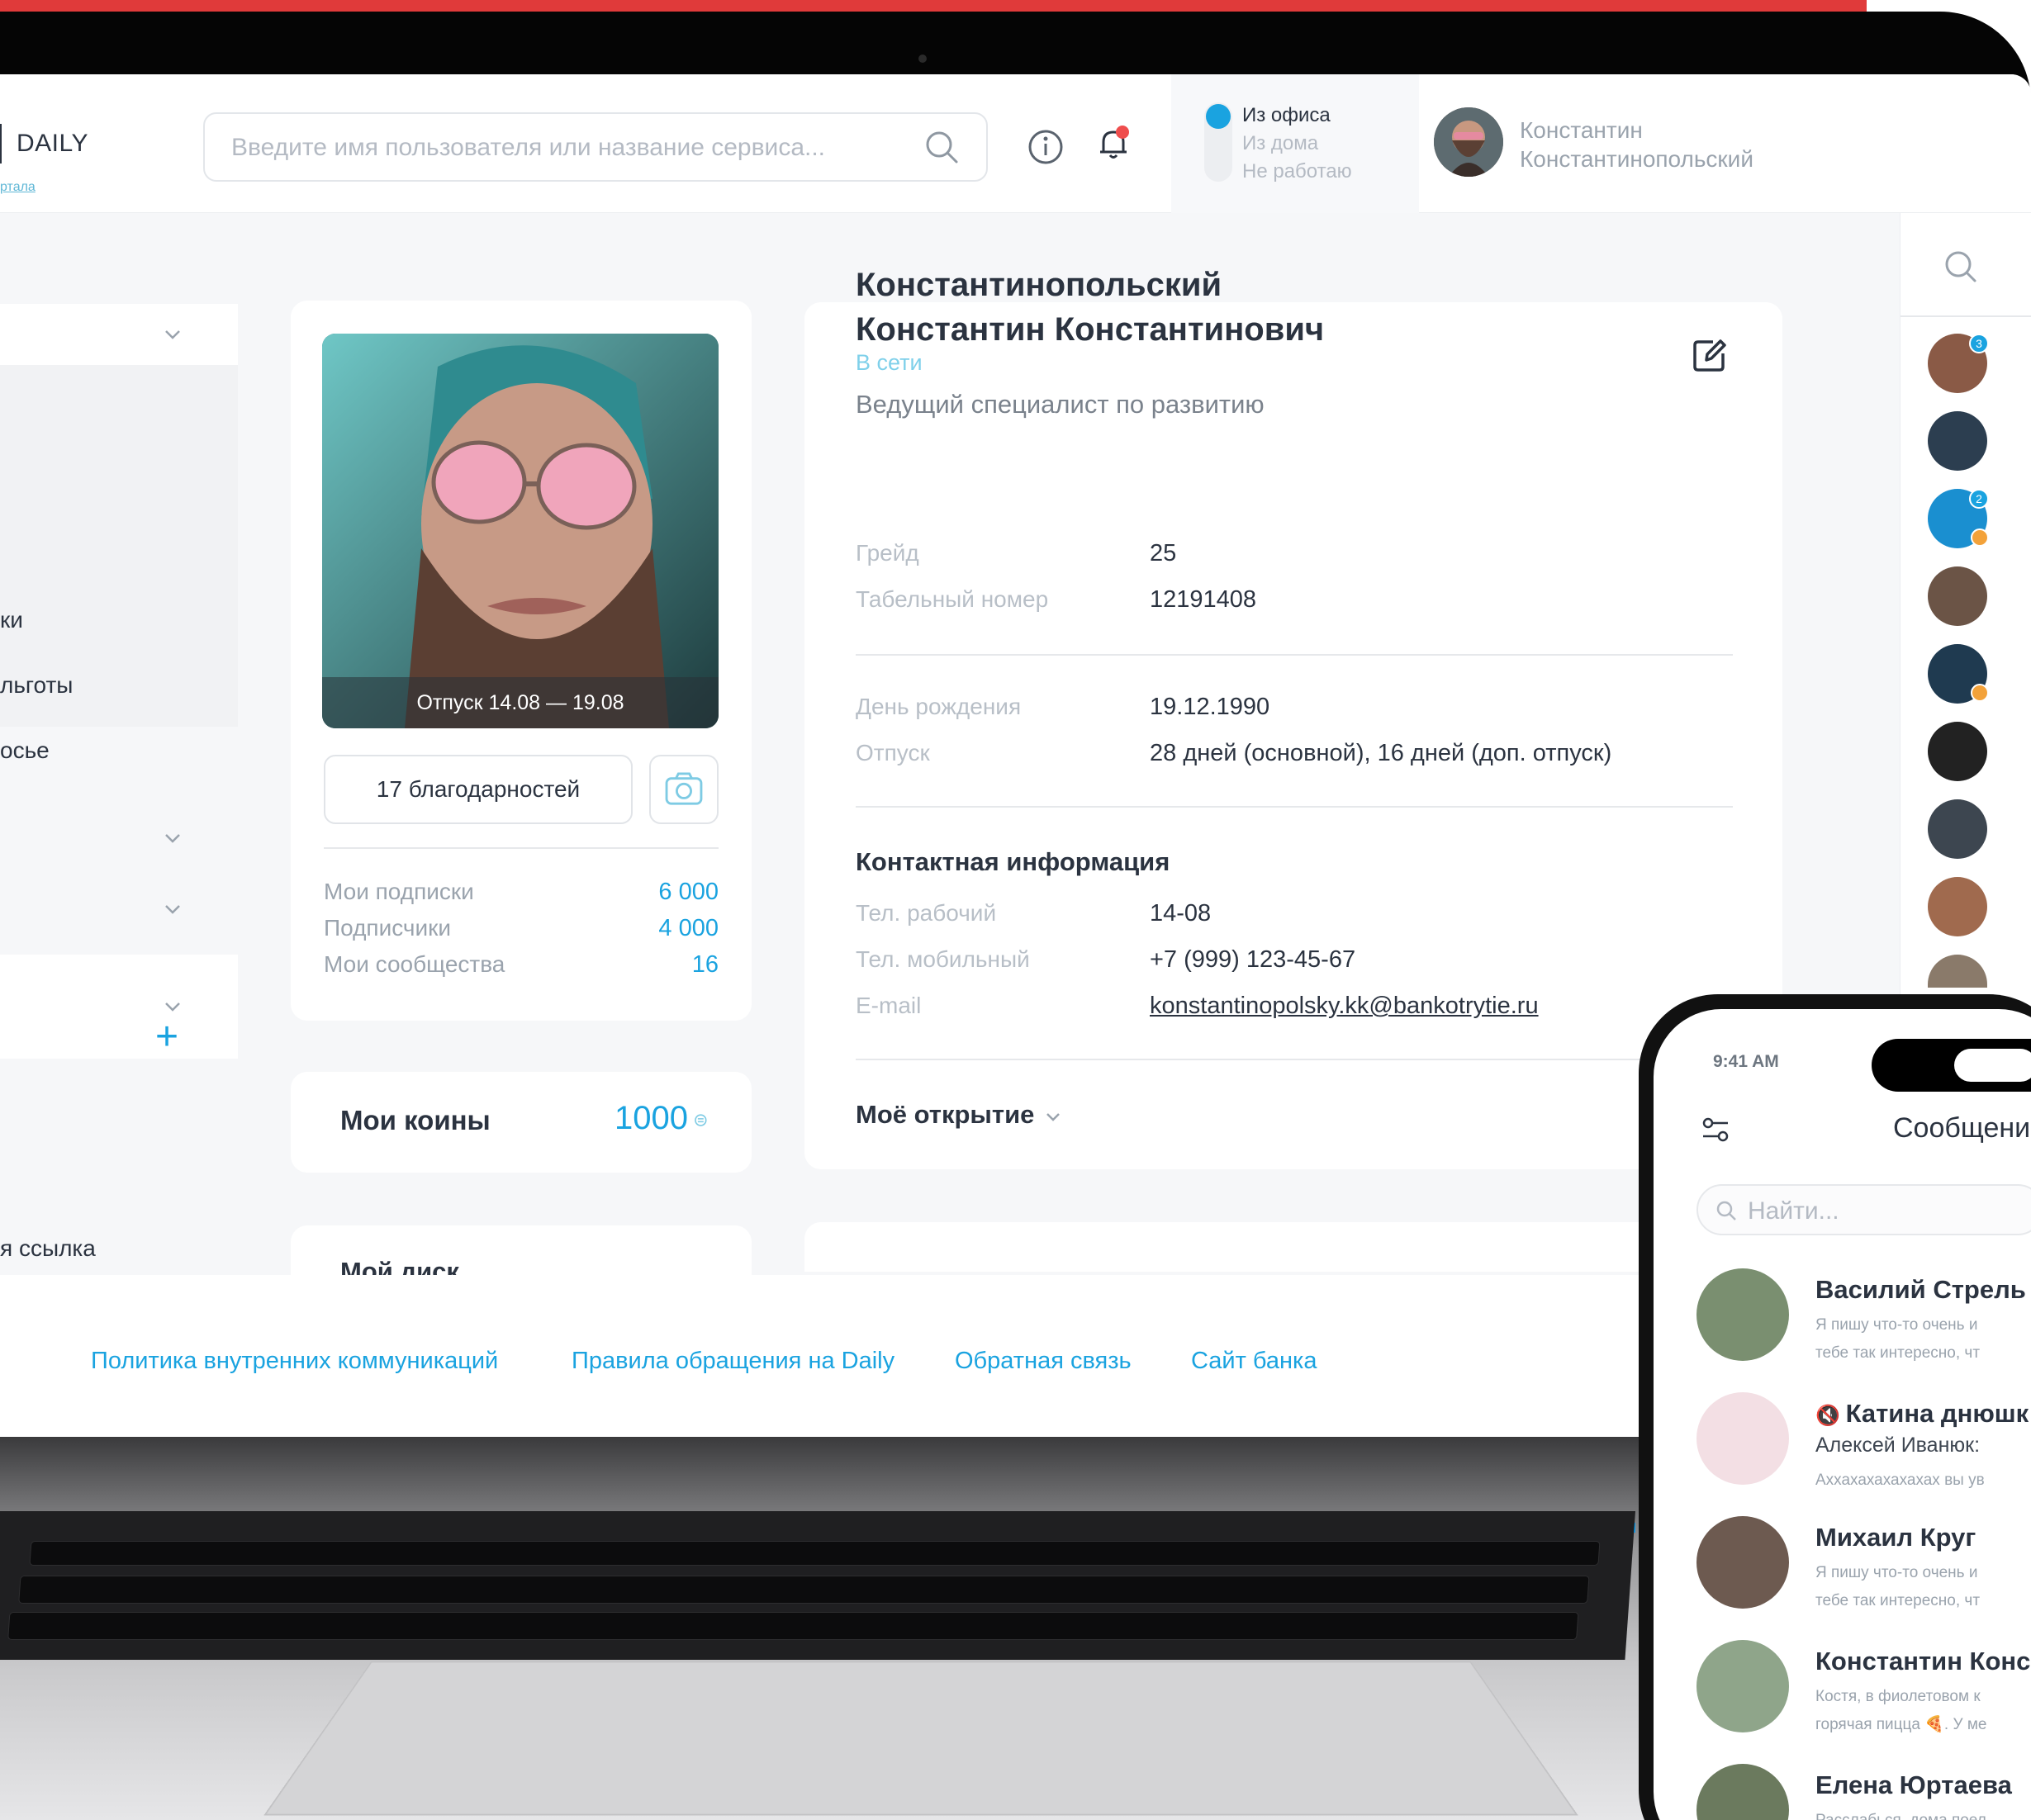  Describe the element at coordinates (662, 1118) in the screenshot. I see `coins-value: 1000 ⊜` at that location.